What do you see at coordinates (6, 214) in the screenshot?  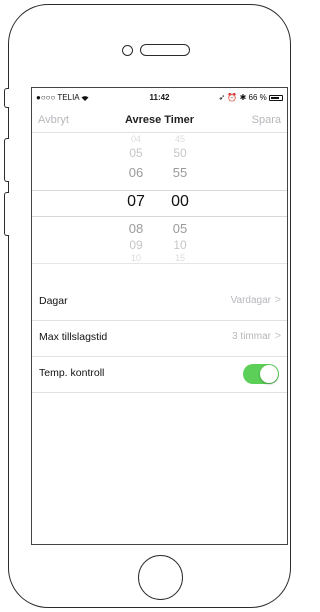 I see `volume-down-button` at bounding box center [6, 214].